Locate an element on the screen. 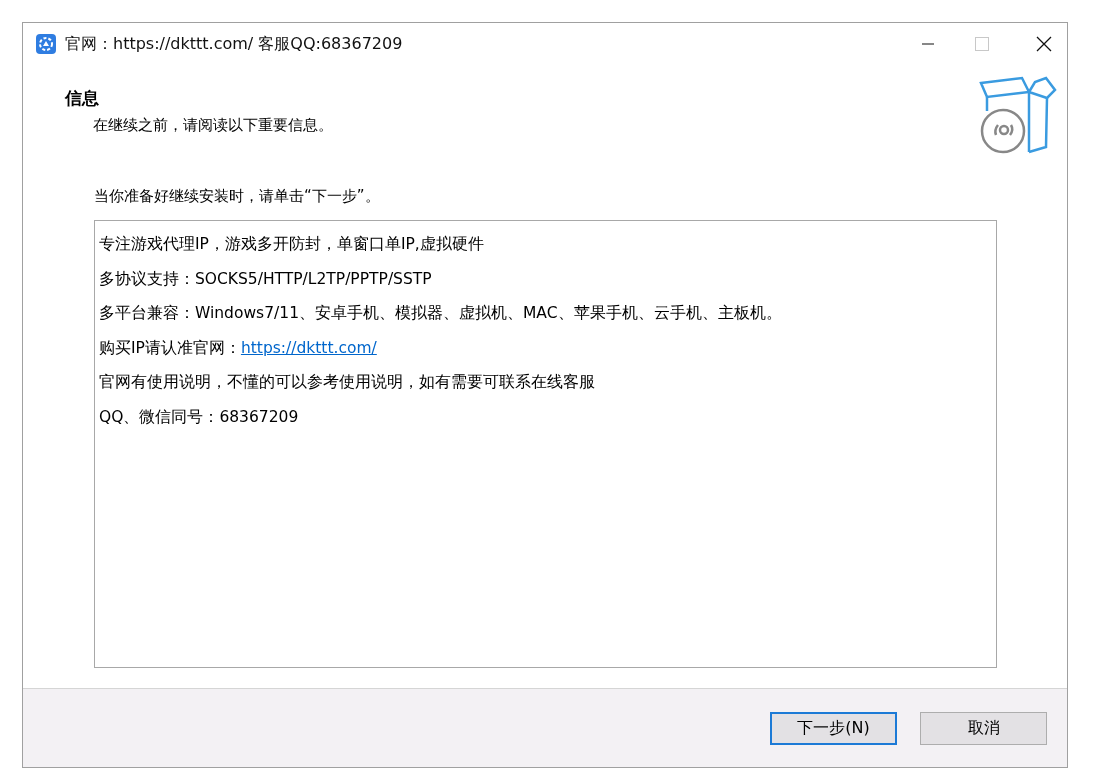 This screenshot has height=782, width=1104. memo-line: 多协议支持：SOCKS5/HTTP/L2TP/PPTP/SSTP is located at coordinates (266, 279).